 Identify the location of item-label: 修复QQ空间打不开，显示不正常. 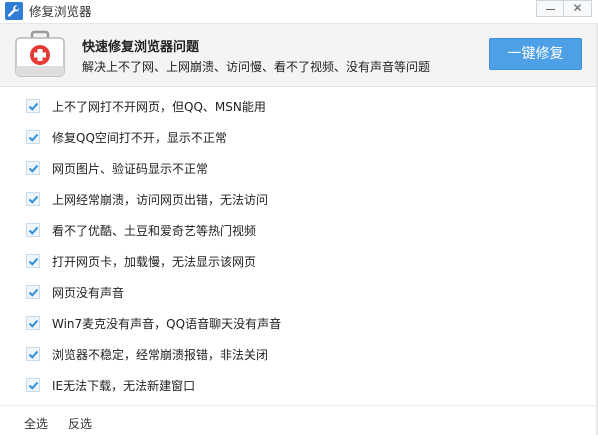
(139, 138).